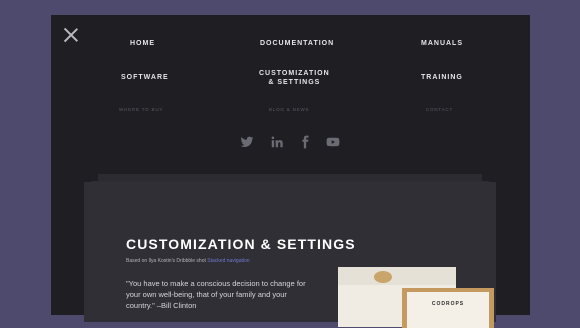  What do you see at coordinates (448, 304) in the screenshot?
I see `product-box-brand: CODROPS` at bounding box center [448, 304].